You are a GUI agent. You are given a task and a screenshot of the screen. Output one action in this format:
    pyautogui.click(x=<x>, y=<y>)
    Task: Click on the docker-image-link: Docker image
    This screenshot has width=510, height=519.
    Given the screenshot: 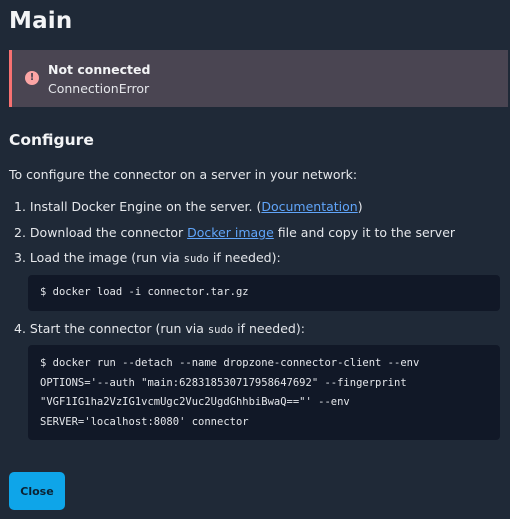 What is the action you would take?
    pyautogui.click(x=230, y=232)
    